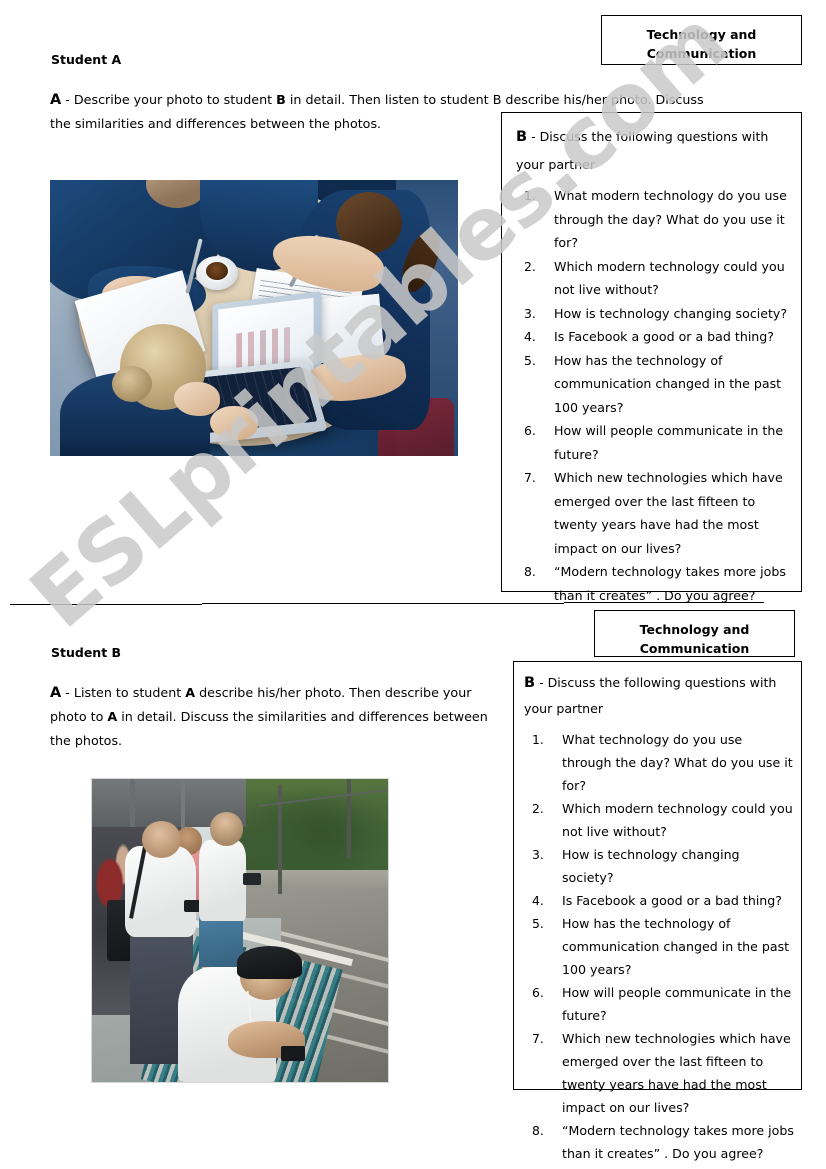 This screenshot has height=1169, width=826. Describe the element at coordinates (86, 59) in the screenshot. I see `student-a-label: Student A` at that location.